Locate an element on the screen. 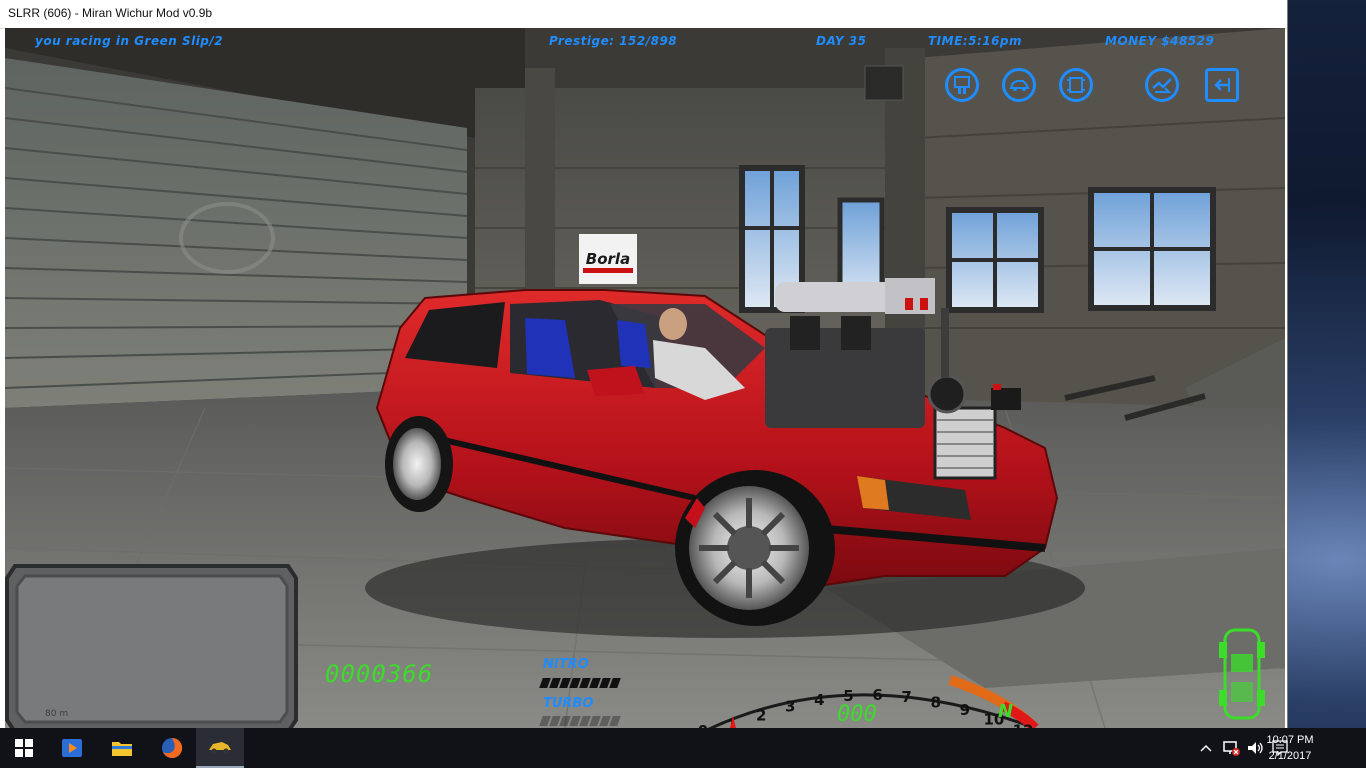 This screenshot has height=768, width=1366. nitro-label: NITRO is located at coordinates (566, 664).